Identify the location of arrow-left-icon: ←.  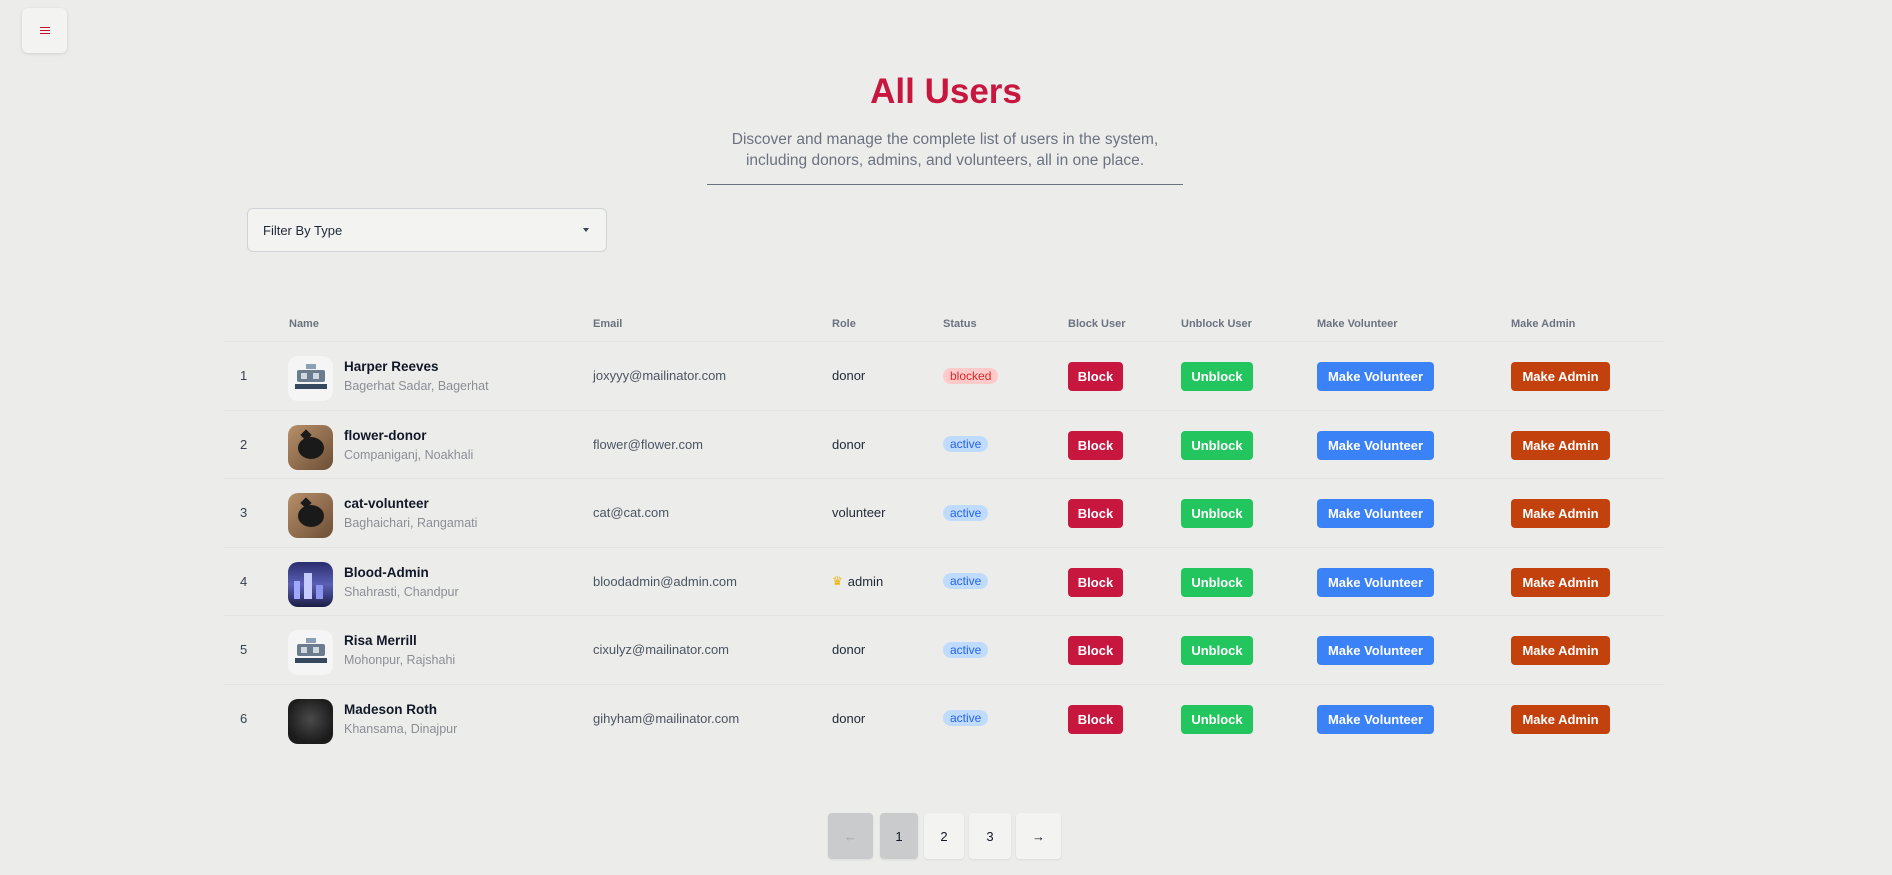
(850, 836).